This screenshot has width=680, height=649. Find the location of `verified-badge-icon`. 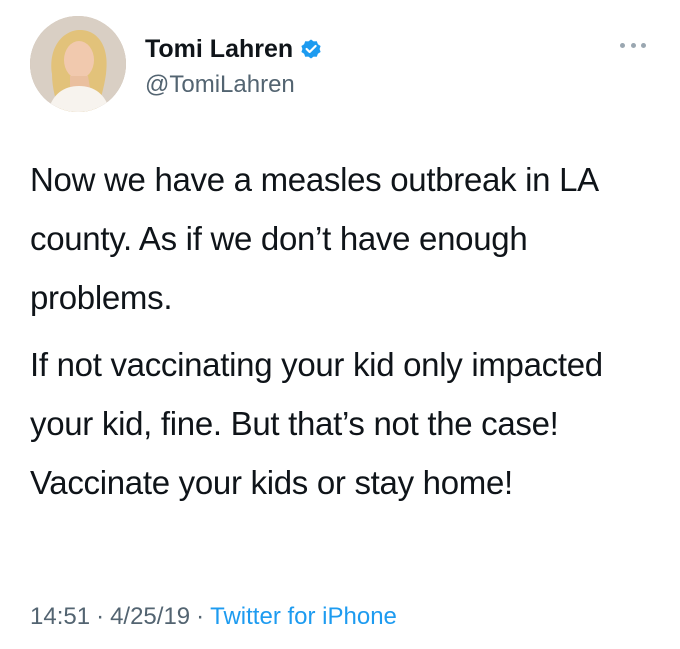

verified-badge-icon is located at coordinates (311, 49).